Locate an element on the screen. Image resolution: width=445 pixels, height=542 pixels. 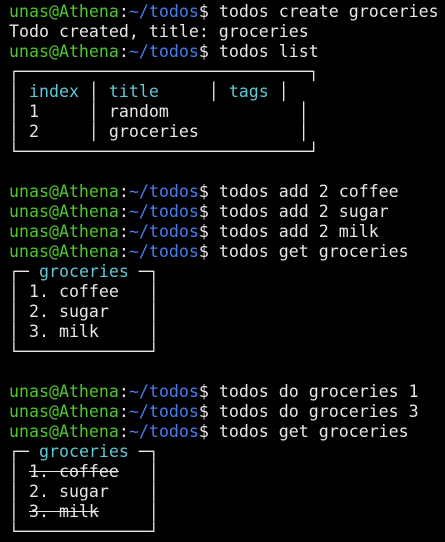
todo-item-text-done: 1. coffee is located at coordinates (73, 471).